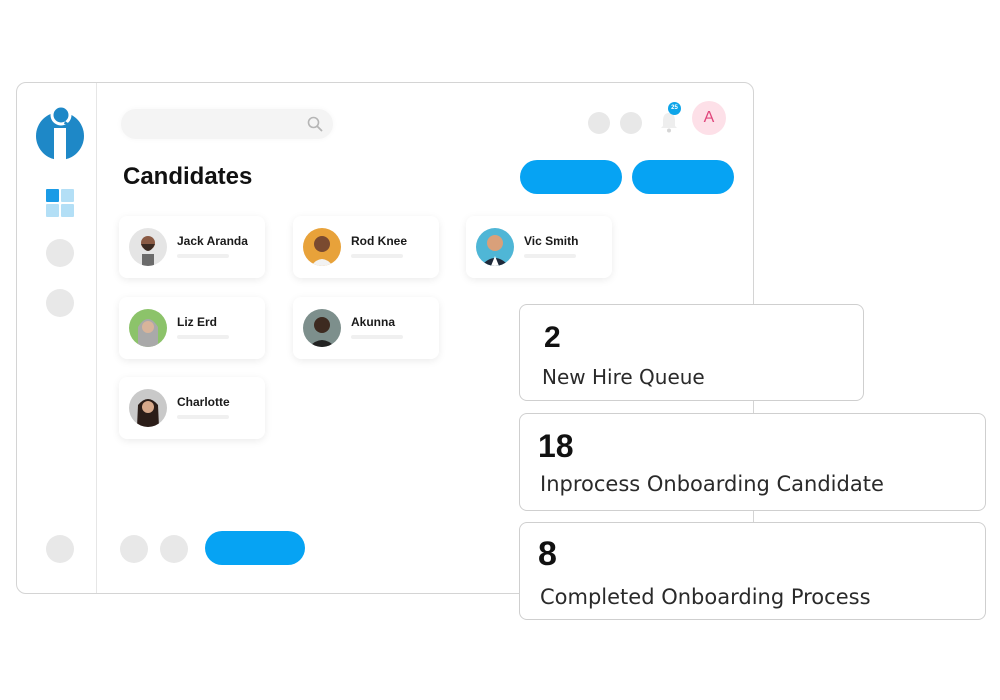  I want to click on stat-value: 8, so click(547, 554).